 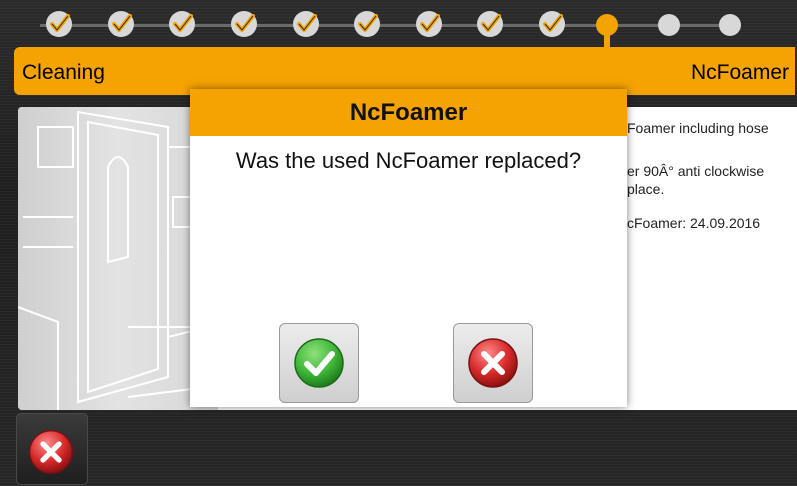 What do you see at coordinates (698, 128) in the screenshot?
I see `instruction-text: Foamer including hose` at bounding box center [698, 128].